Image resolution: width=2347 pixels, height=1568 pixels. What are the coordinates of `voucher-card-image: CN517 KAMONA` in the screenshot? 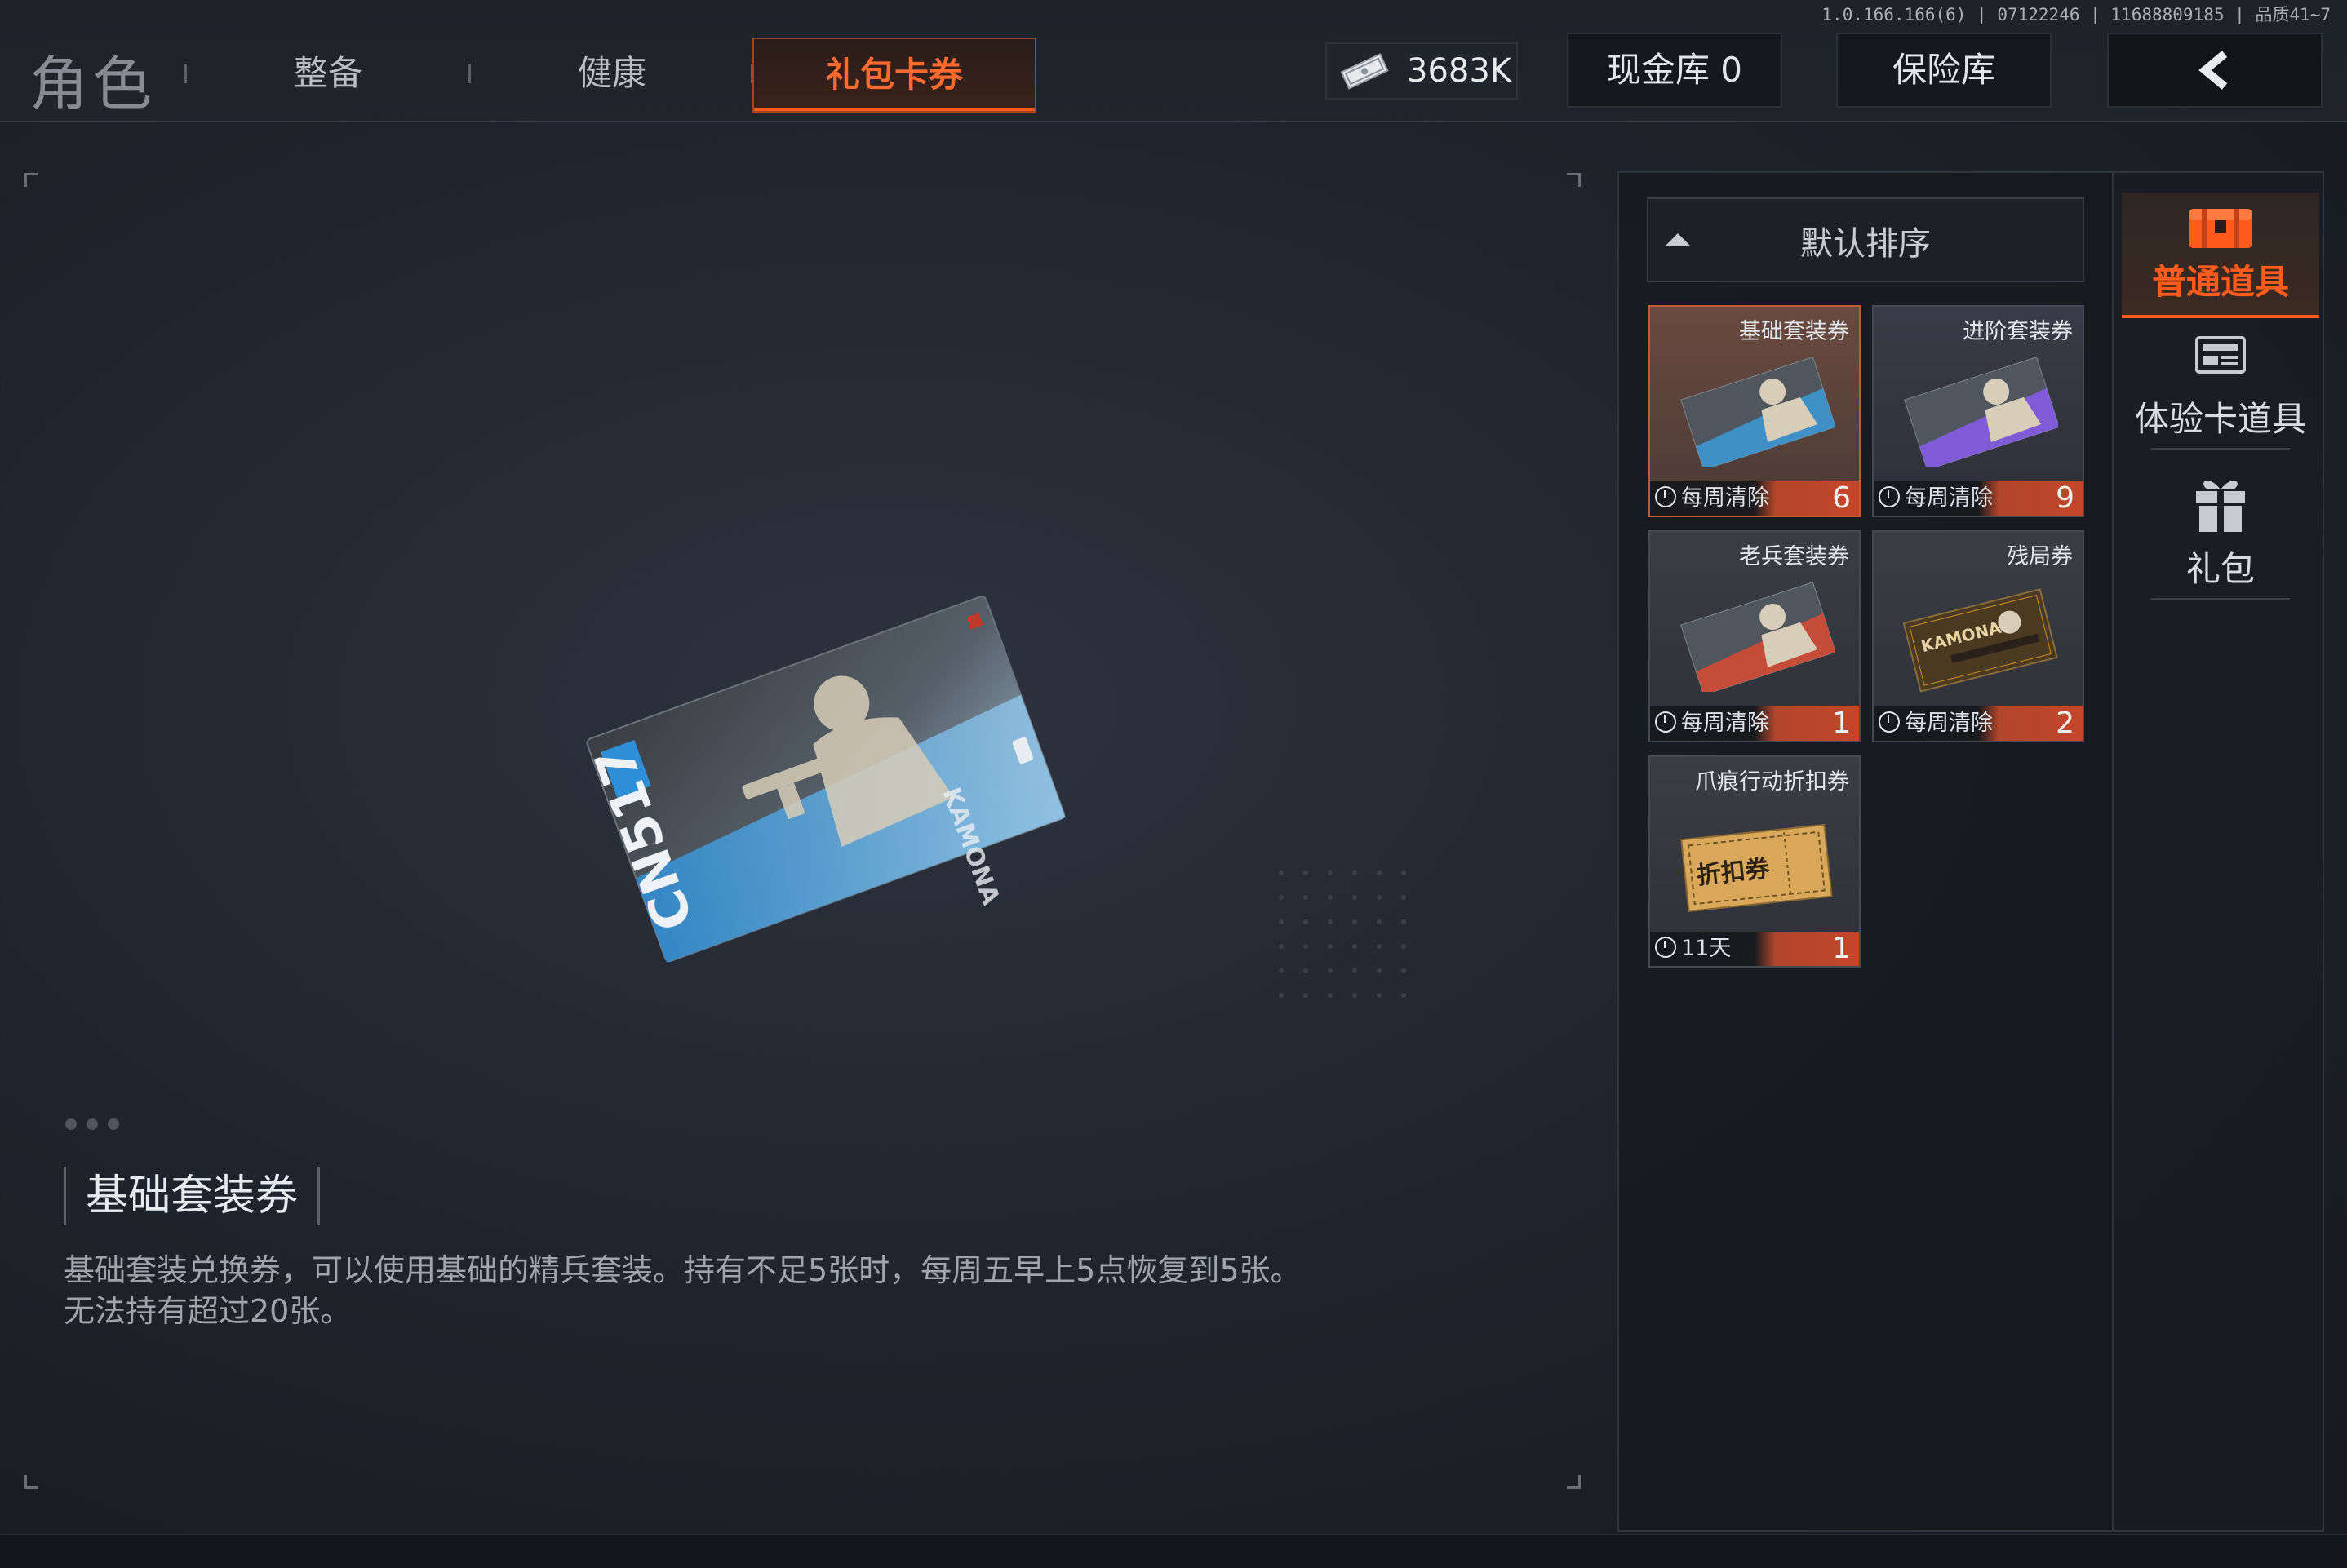 It's located at (825, 779).